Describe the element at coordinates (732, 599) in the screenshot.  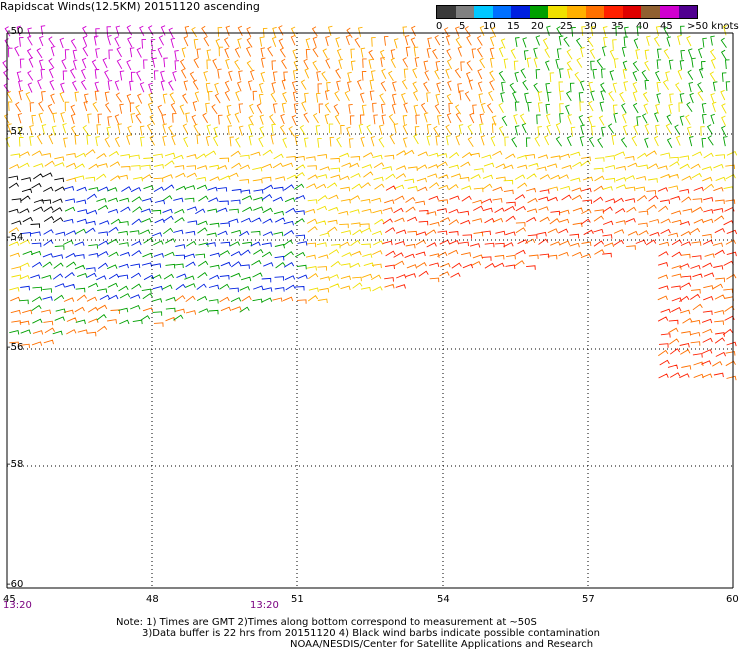
I see `lon-label: 60` at that location.